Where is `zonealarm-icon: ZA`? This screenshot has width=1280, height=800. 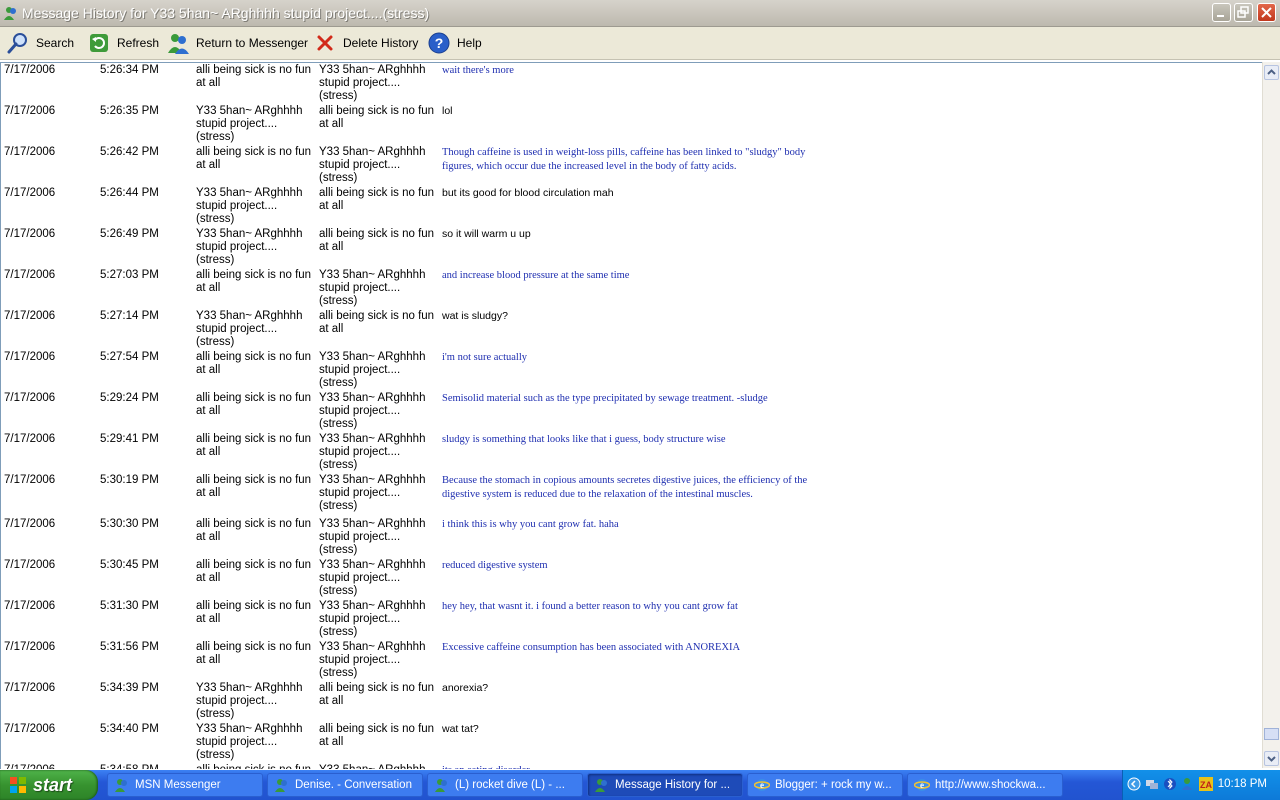 zonealarm-icon: ZA is located at coordinates (1206, 784).